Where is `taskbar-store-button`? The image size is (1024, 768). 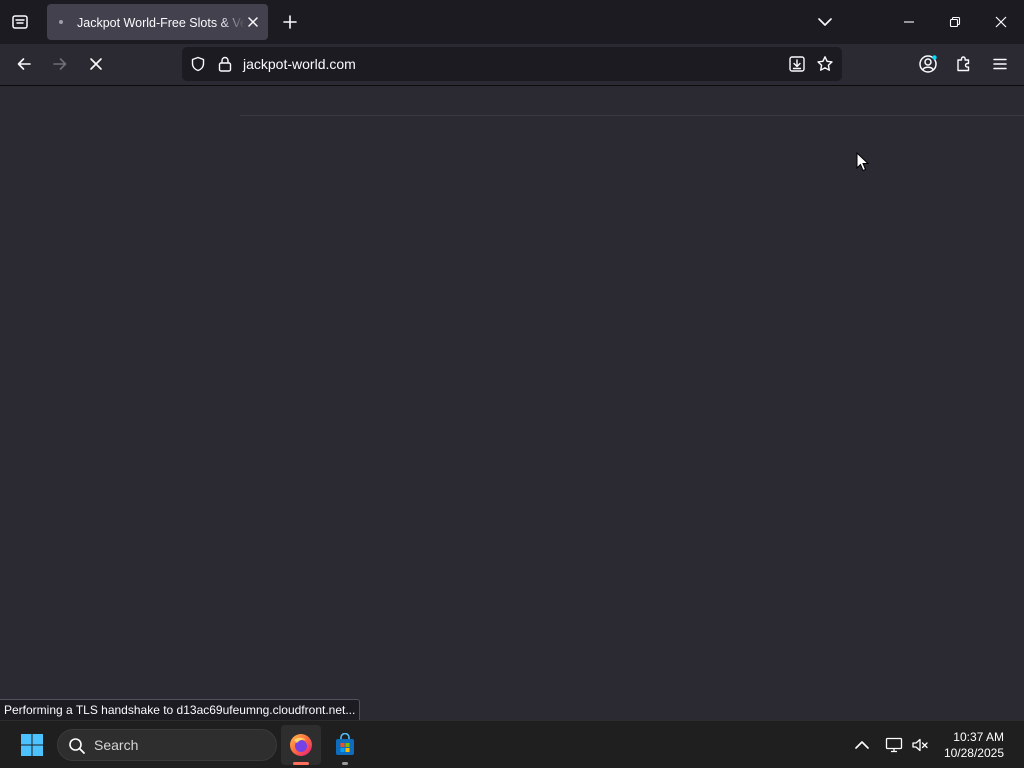
taskbar-store-button is located at coordinates (345, 745).